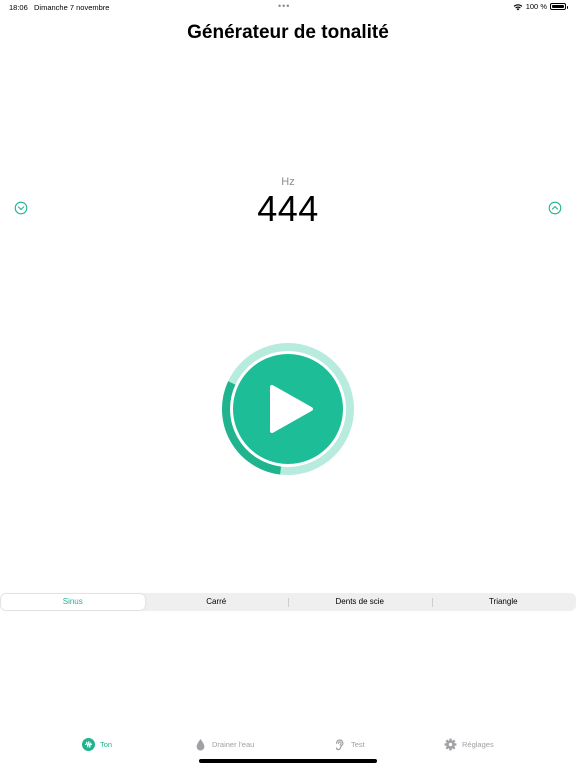  I want to click on waveform-option-dents-de-scie: Dents de scie, so click(360, 602).